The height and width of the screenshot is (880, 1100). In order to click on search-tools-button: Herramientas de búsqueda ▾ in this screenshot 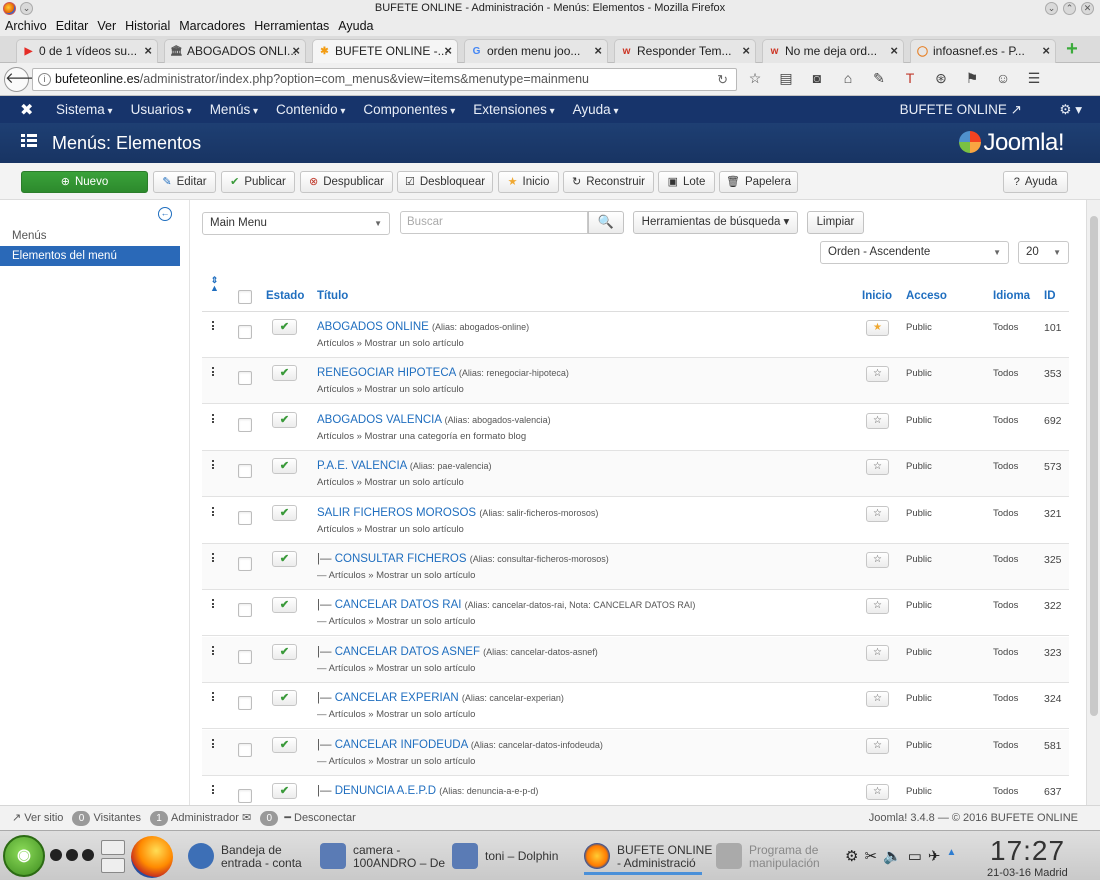, I will do `click(715, 222)`.